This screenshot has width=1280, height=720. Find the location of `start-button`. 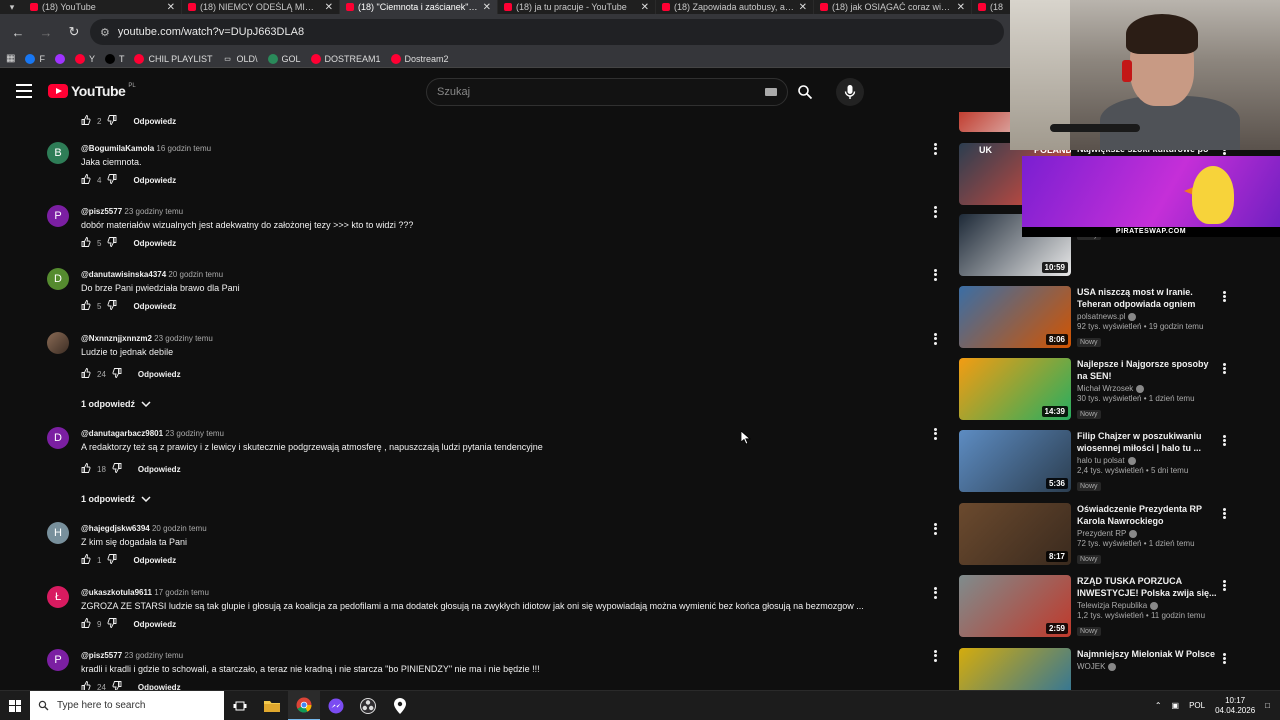

start-button is located at coordinates (15, 705).